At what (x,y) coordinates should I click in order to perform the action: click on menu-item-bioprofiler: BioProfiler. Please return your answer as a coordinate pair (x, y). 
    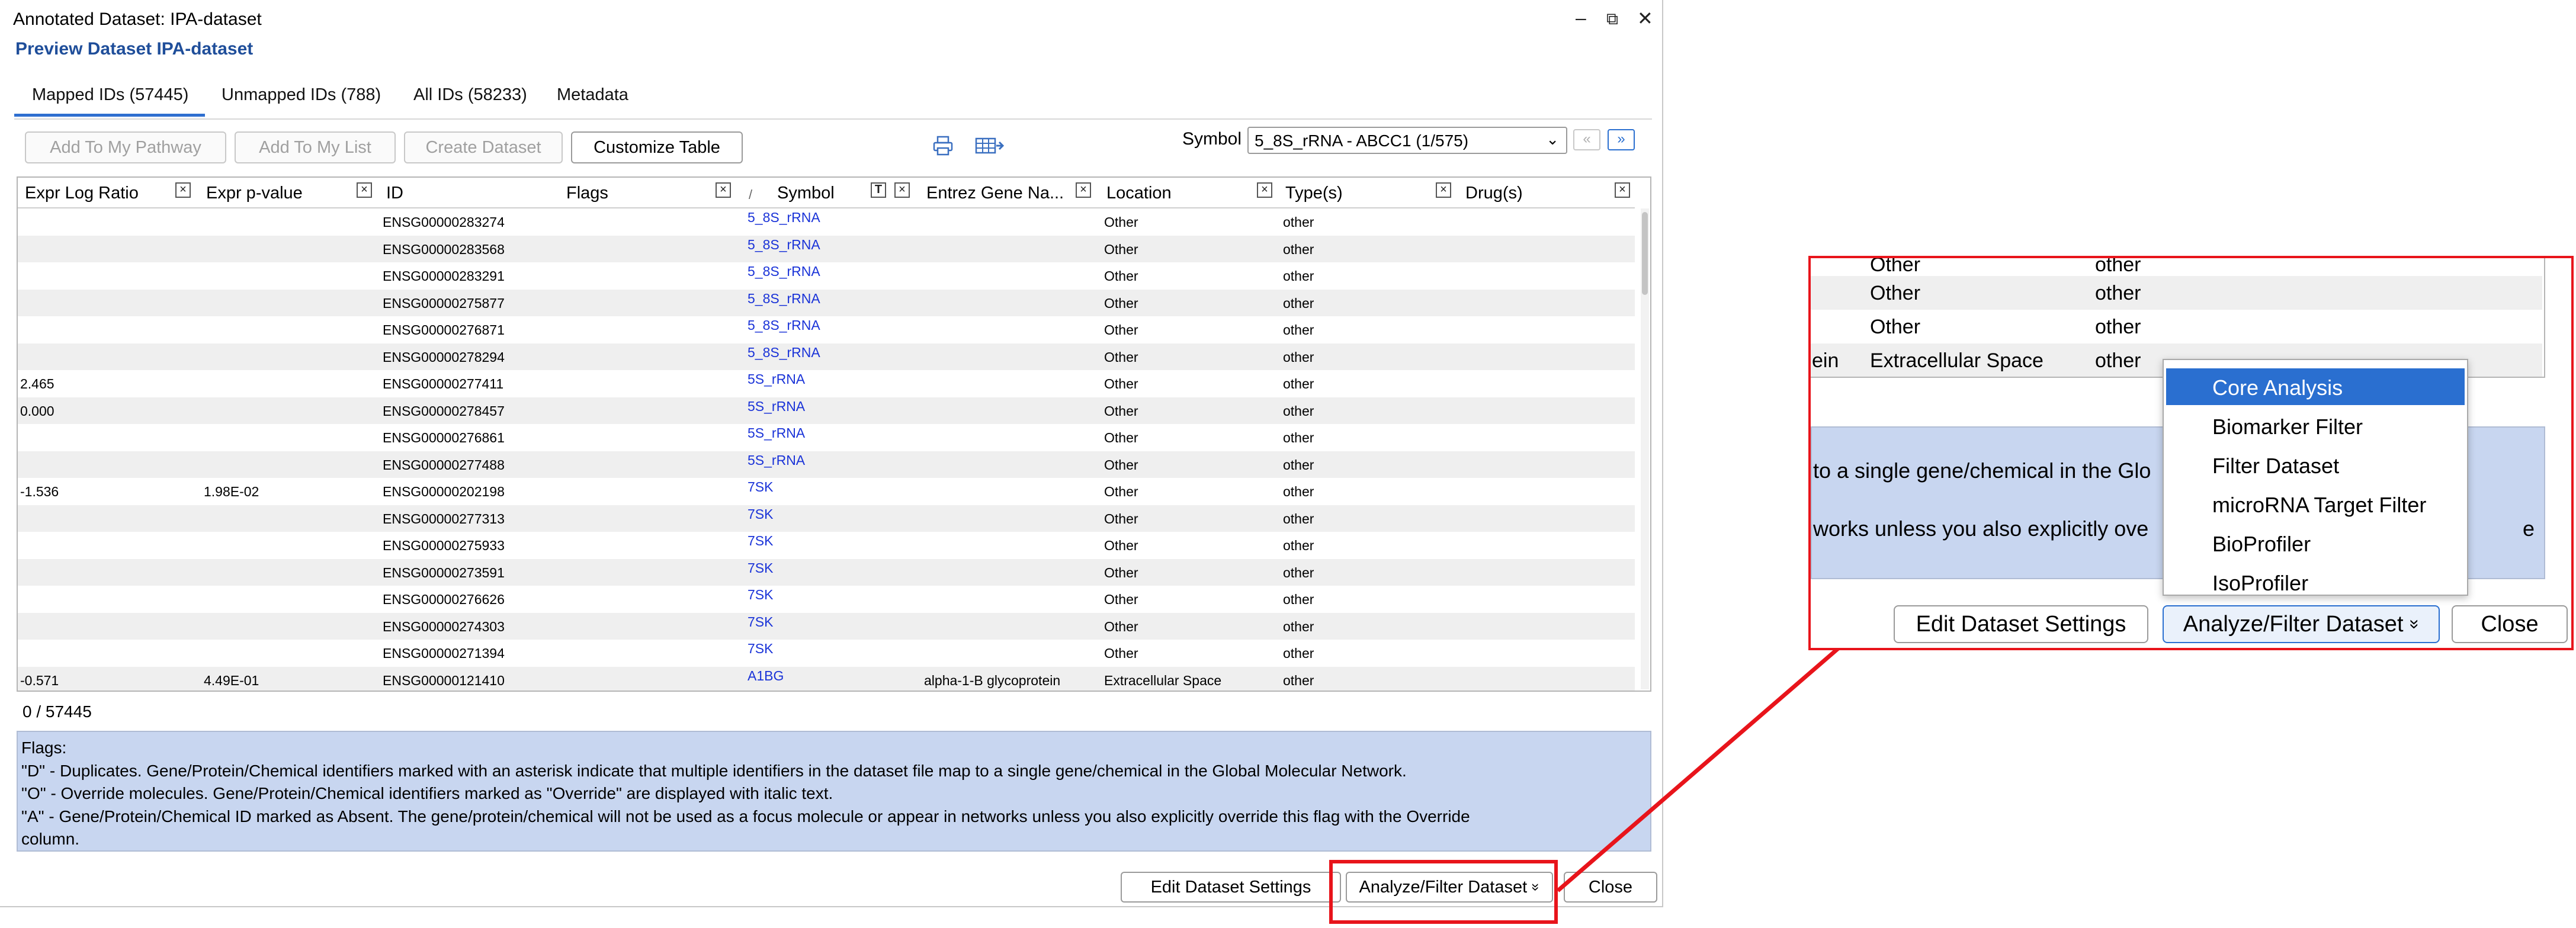
    Looking at the image, I should click on (2315, 543).